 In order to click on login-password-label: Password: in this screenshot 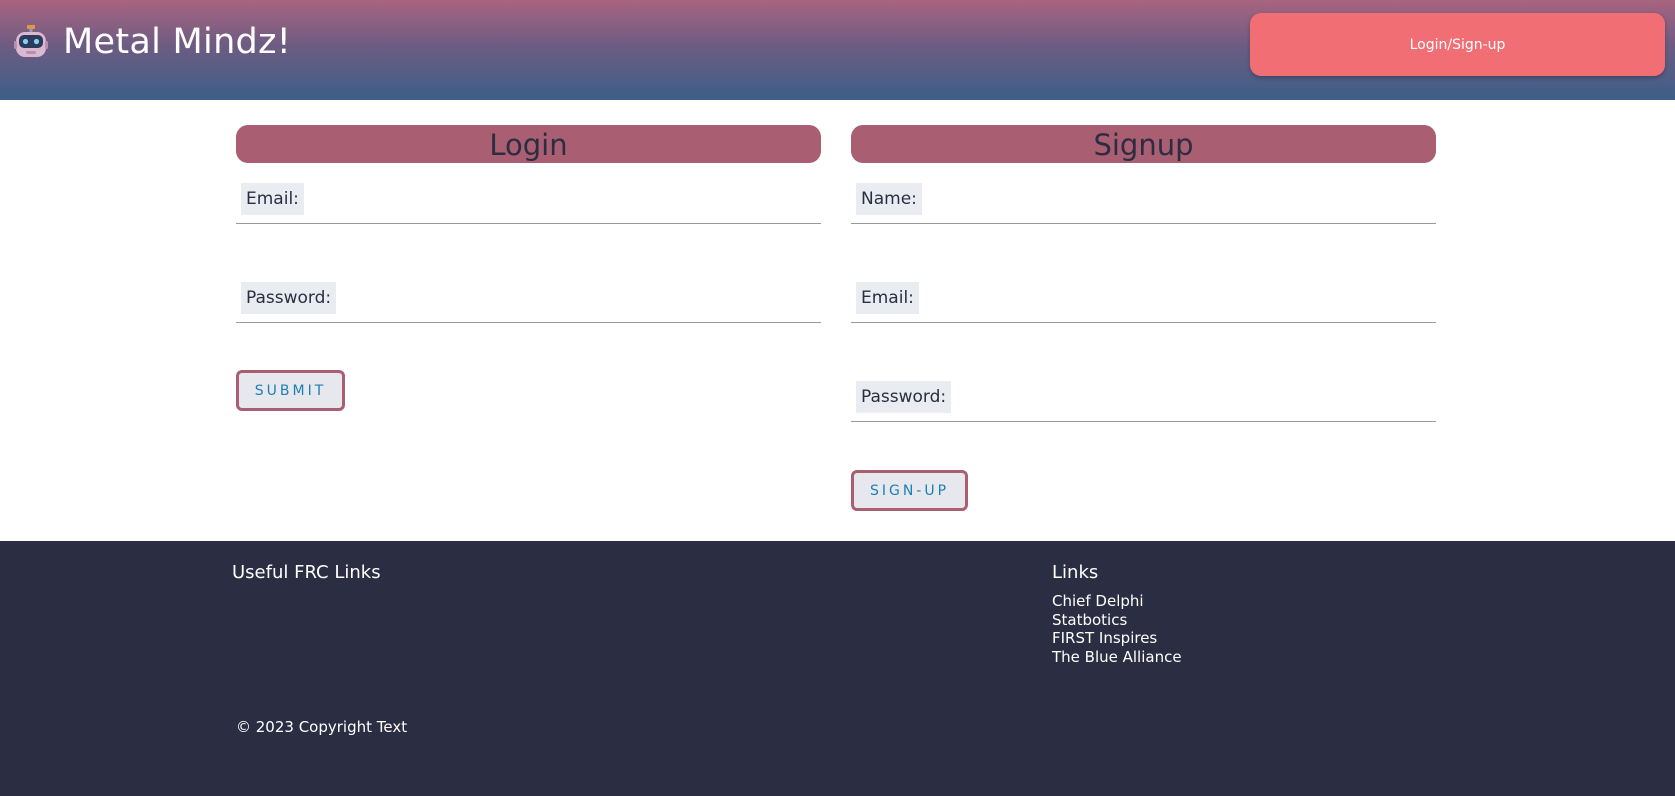, I will do `click(289, 298)`.